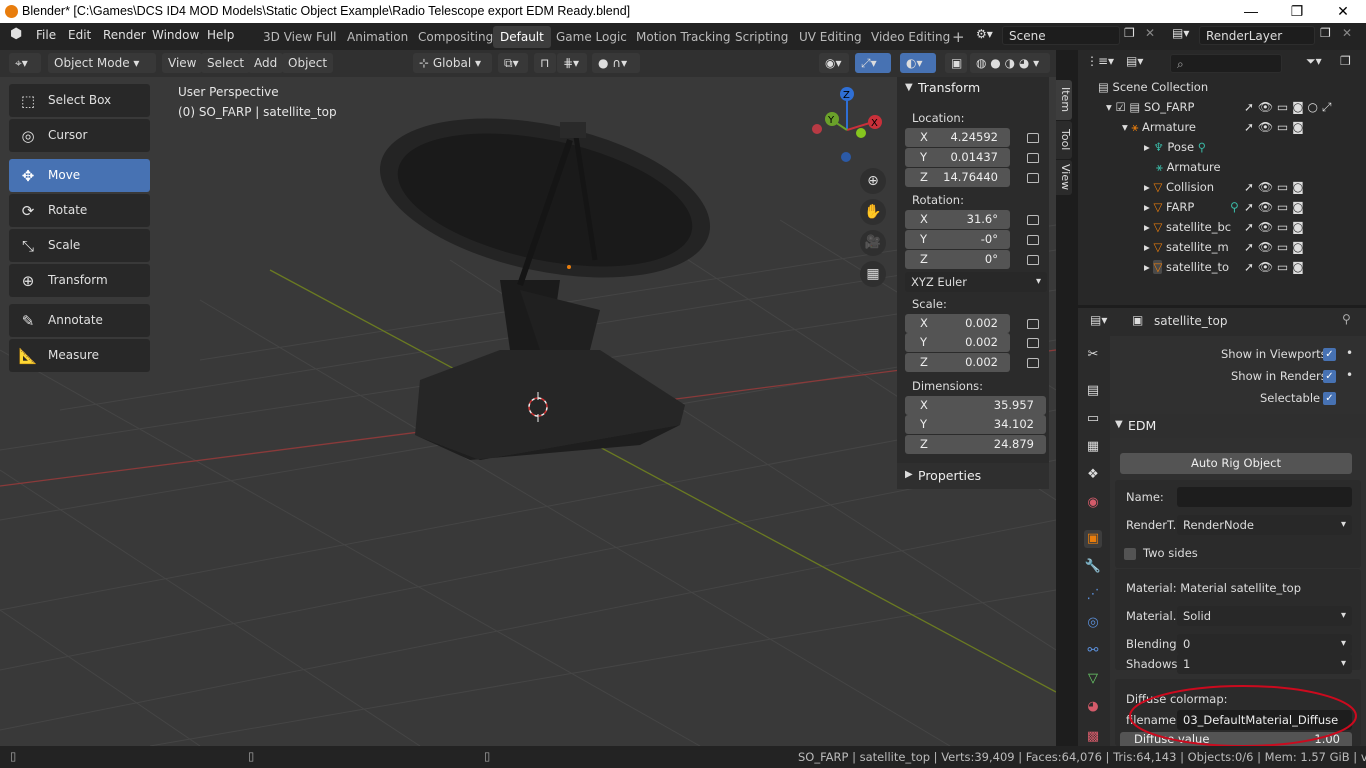  What do you see at coordinates (79, 135) in the screenshot?
I see `tool-cursor: ◎ Cursor` at bounding box center [79, 135].